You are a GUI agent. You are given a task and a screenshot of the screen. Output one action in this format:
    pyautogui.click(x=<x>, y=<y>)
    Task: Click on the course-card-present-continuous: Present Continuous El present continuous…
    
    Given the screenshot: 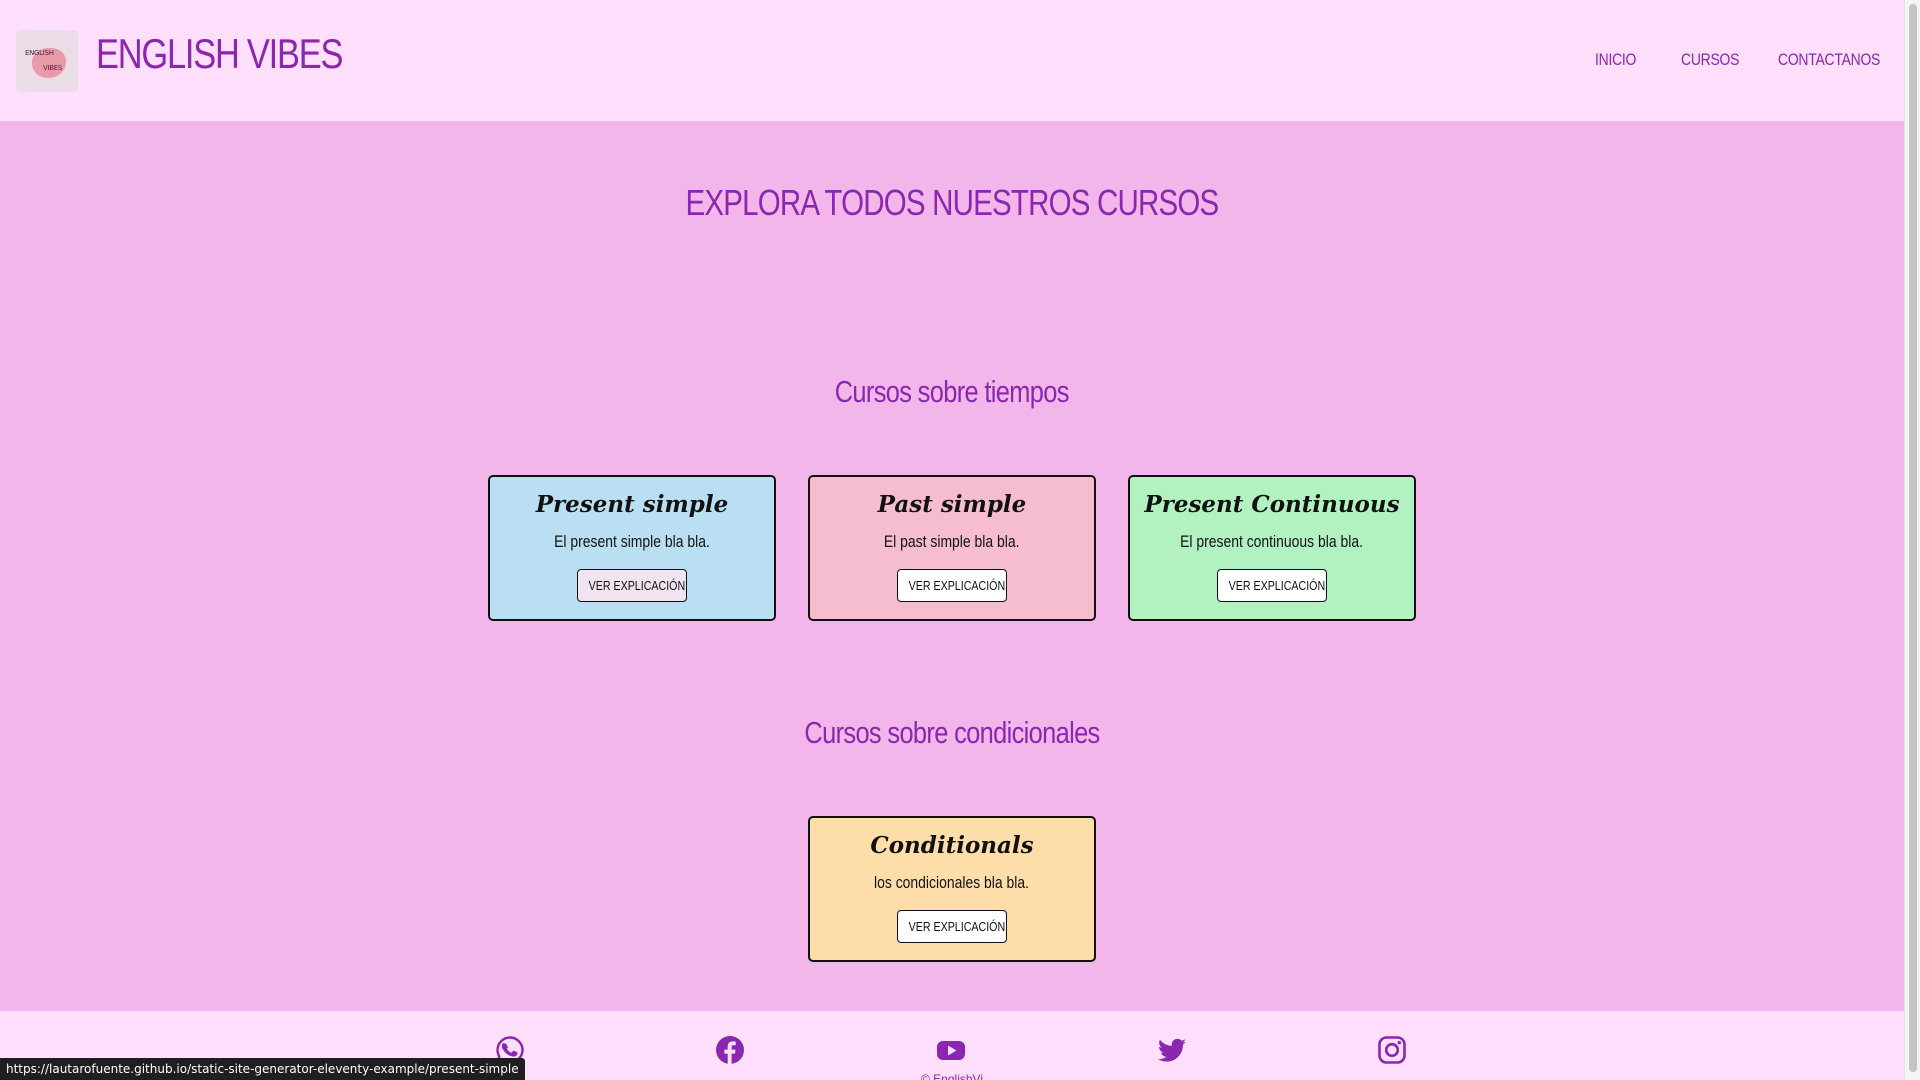 What is the action you would take?
    pyautogui.click(x=1272, y=548)
    